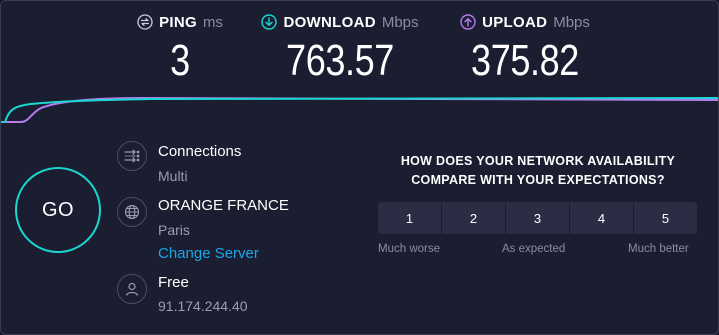 Image resolution: width=719 pixels, height=335 pixels. What do you see at coordinates (208, 253) in the screenshot?
I see `change-server-link: Change Server` at bounding box center [208, 253].